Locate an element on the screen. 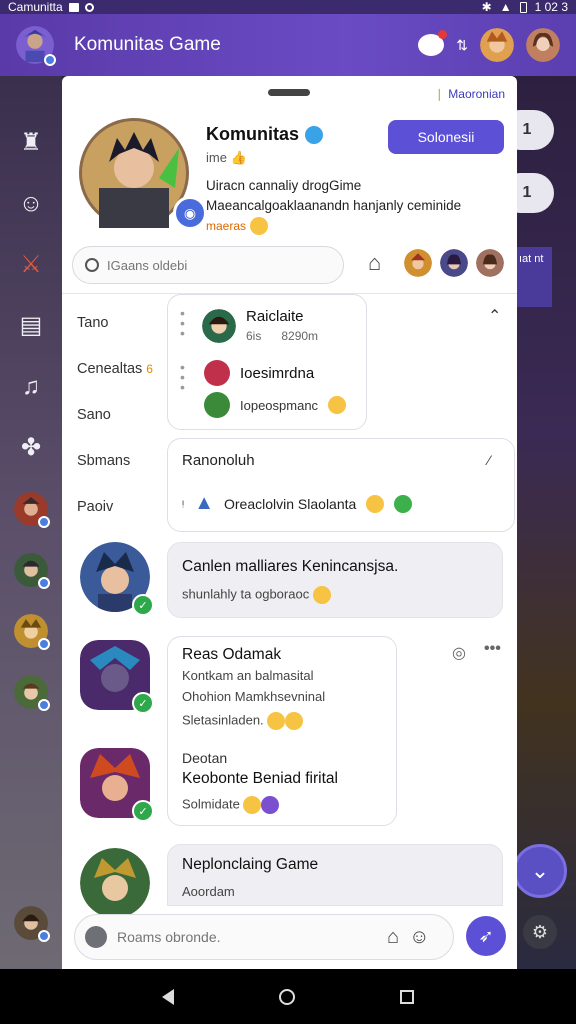 The height and width of the screenshot is (1024, 576). message-sub-1: shunlahly ta ogboraoc is located at coordinates (256, 595).